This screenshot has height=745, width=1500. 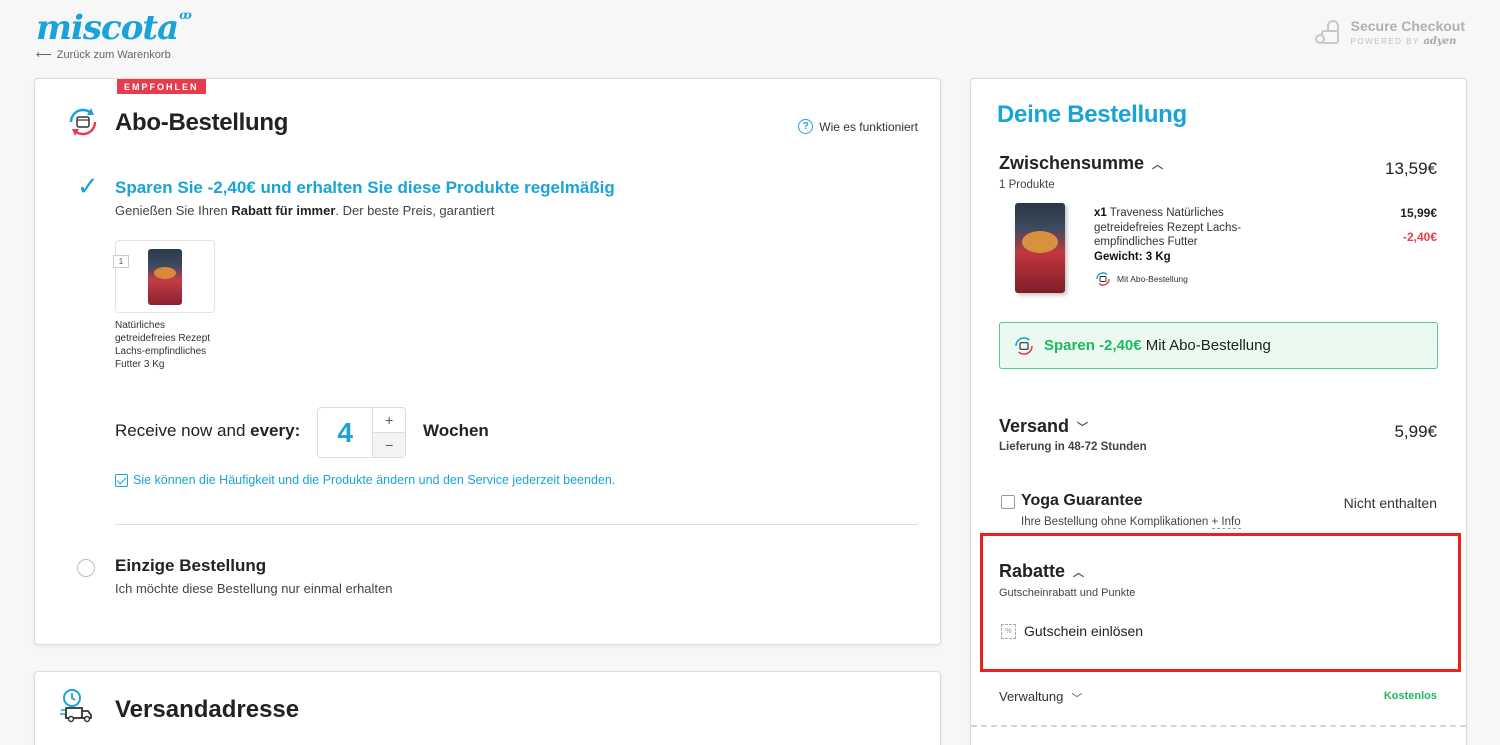 I want to click on subtotal-toggle: Zwischensumme ︿, so click(x=1081, y=163).